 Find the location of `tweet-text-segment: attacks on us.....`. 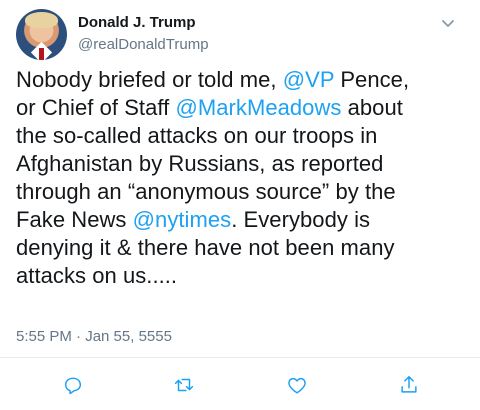

tweet-text-segment: attacks on us..... is located at coordinates (97, 275).